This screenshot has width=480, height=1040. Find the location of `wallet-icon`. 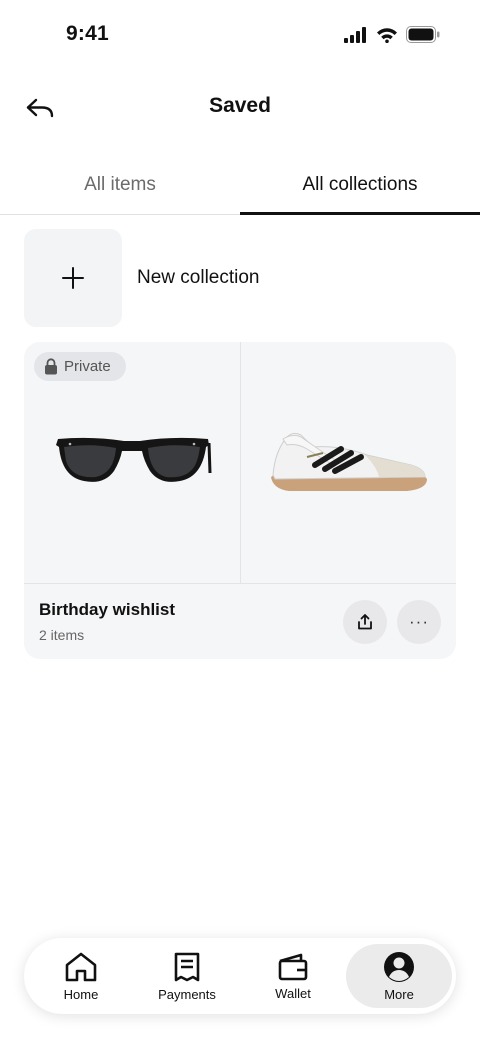

wallet-icon is located at coordinates (293, 966).